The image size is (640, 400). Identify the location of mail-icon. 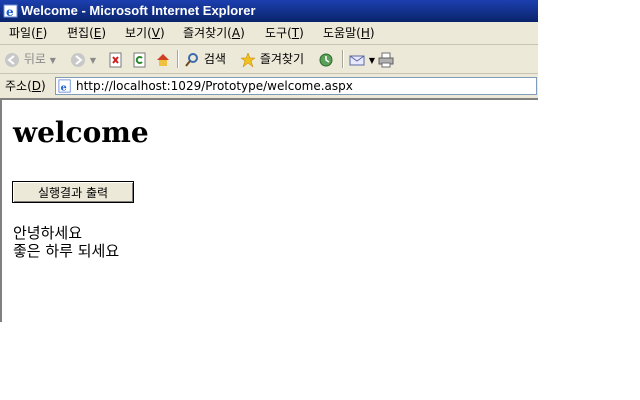
(357, 60).